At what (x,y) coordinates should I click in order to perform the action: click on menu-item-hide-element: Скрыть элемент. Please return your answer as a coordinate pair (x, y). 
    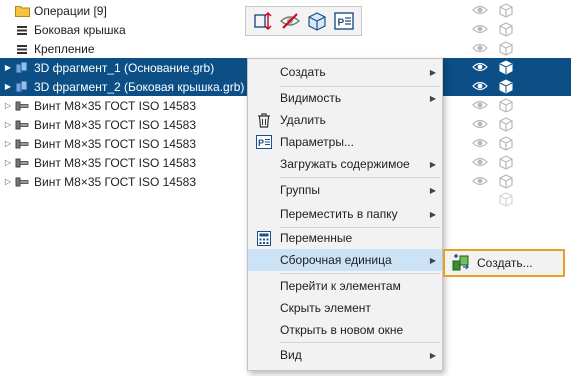
    Looking at the image, I should click on (345, 308).